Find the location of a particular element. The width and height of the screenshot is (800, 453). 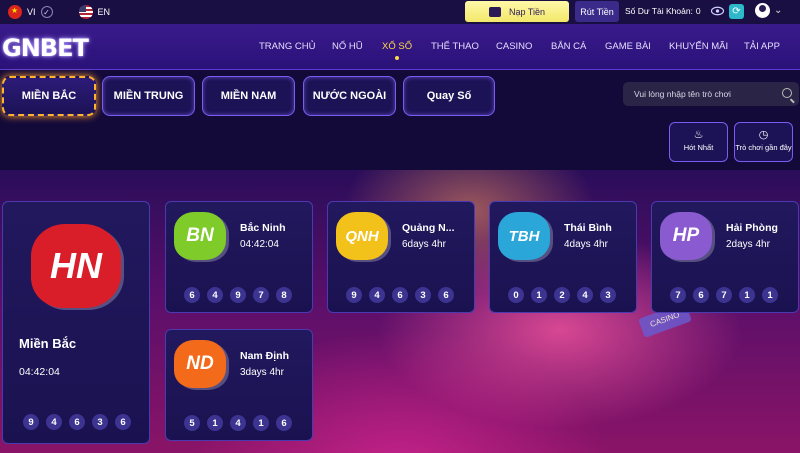

game-countdown: 3days 4hr is located at coordinates (262, 372).